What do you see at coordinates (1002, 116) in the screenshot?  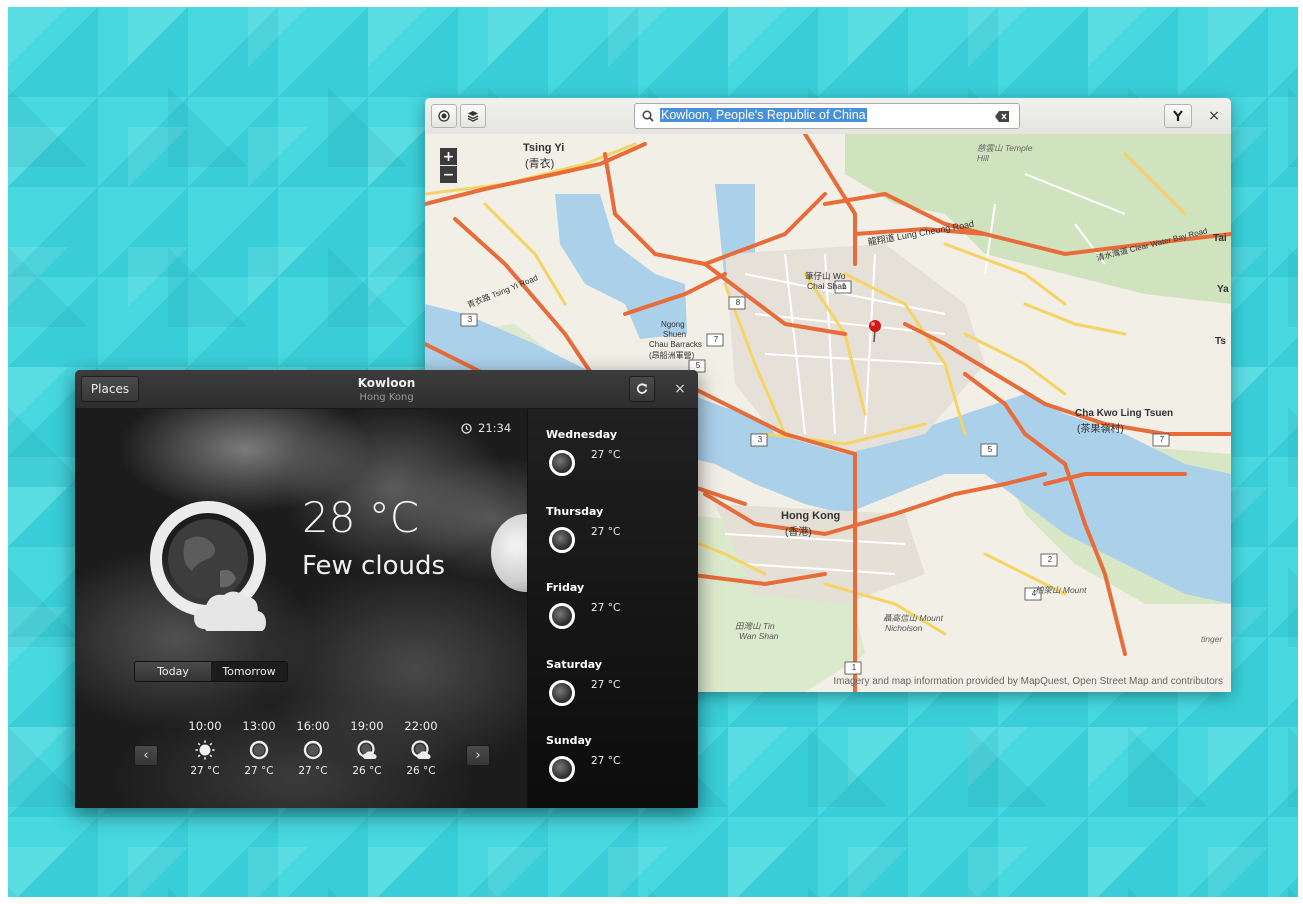 I see `clear-text-icon` at bounding box center [1002, 116].